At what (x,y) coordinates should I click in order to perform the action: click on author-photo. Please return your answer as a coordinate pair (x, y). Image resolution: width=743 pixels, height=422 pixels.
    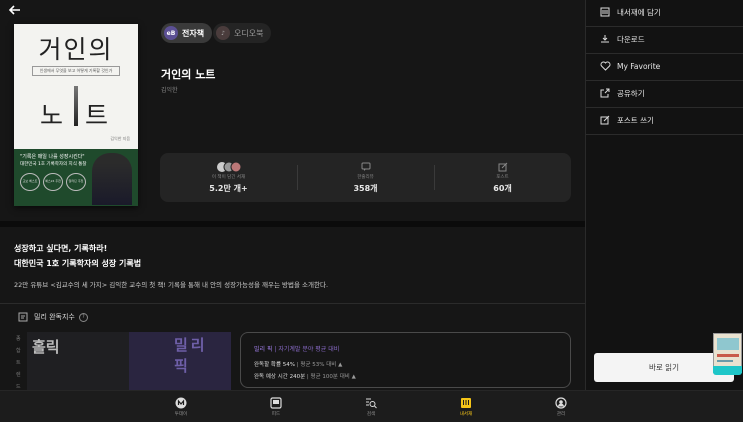
    Looking at the image, I should click on (112, 179).